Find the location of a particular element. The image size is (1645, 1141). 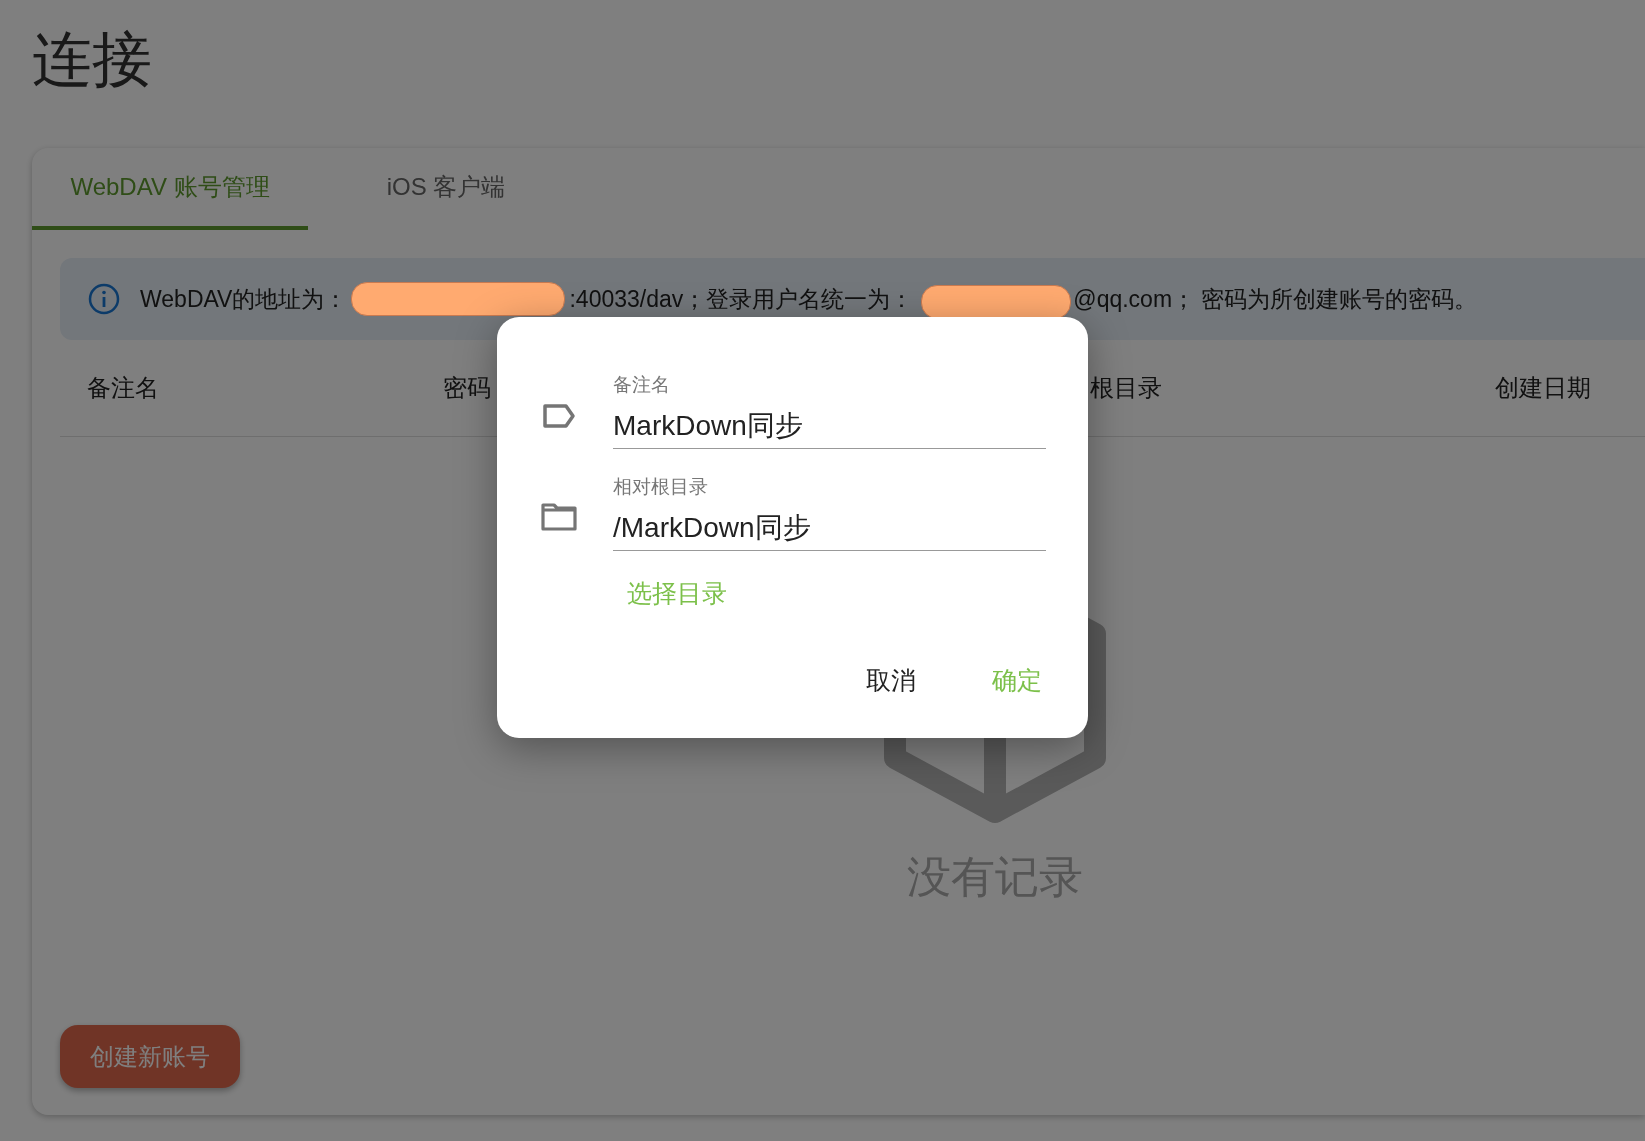

info-text: WebDAV的地址为： is located at coordinates (244, 299).